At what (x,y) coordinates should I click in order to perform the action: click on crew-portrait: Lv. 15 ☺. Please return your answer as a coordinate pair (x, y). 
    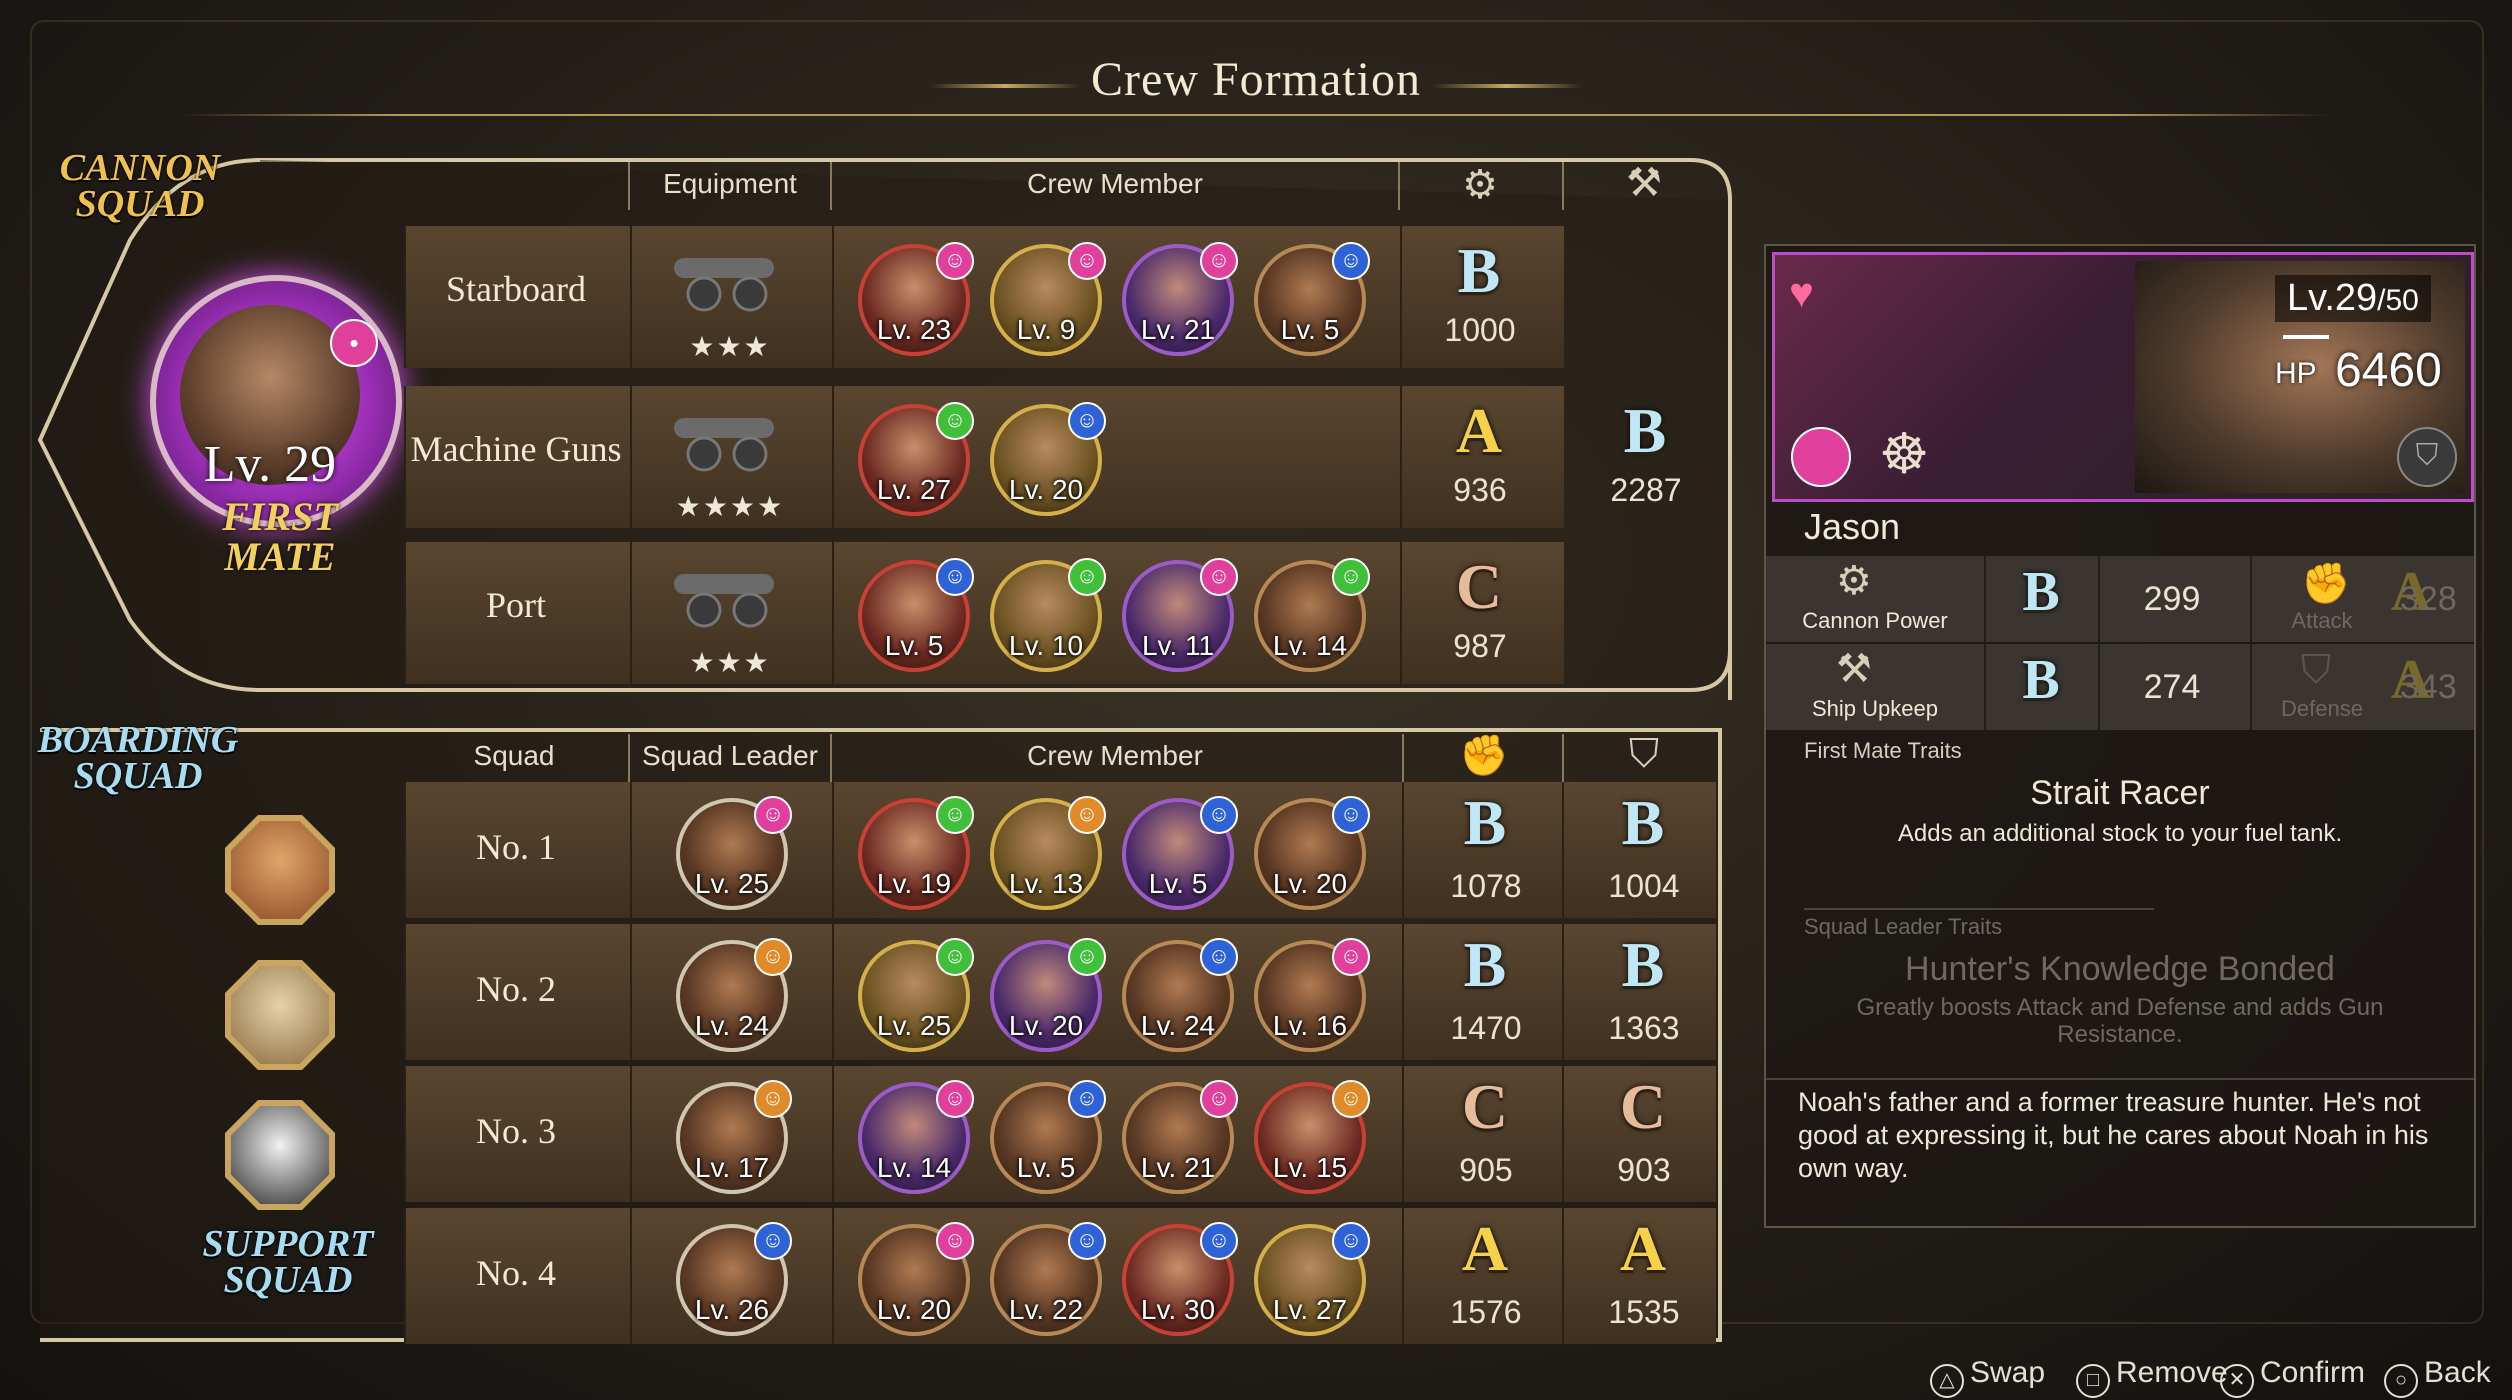
    Looking at the image, I should click on (1312, 1137).